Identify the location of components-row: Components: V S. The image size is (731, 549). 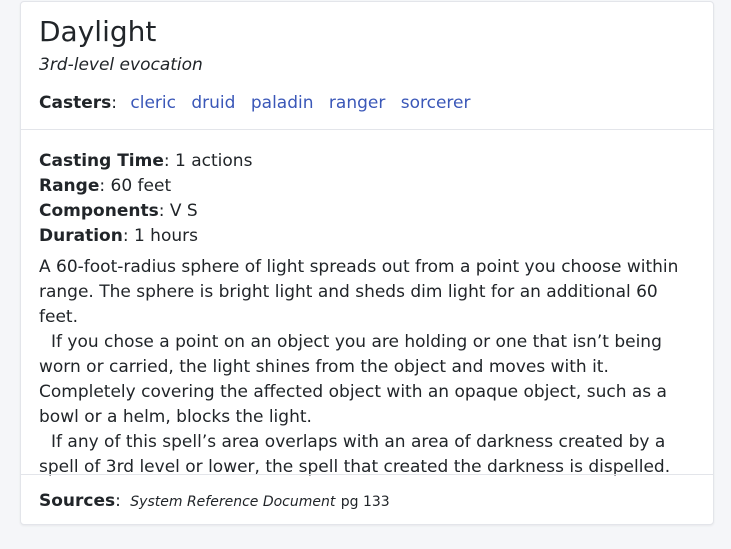
(118, 211).